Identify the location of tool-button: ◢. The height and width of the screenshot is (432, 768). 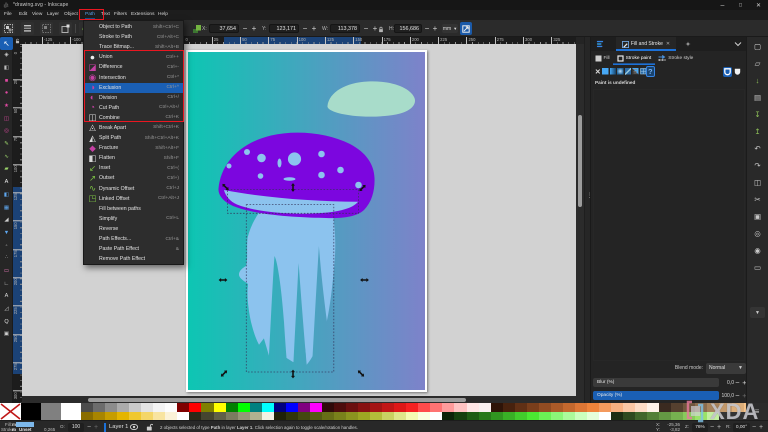
(6, 221).